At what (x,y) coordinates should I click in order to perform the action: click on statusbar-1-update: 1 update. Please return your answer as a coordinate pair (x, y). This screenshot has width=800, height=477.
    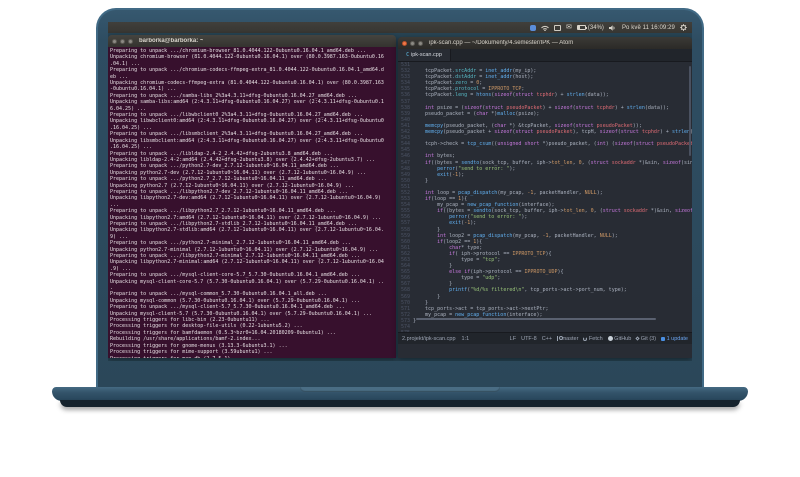
    Looking at the image, I should click on (674, 339).